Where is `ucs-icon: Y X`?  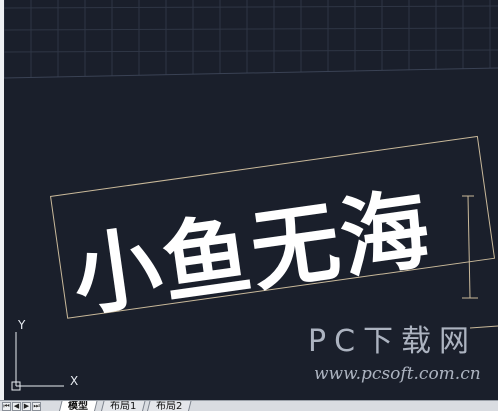 ucs-icon: Y X is located at coordinates (46, 355).